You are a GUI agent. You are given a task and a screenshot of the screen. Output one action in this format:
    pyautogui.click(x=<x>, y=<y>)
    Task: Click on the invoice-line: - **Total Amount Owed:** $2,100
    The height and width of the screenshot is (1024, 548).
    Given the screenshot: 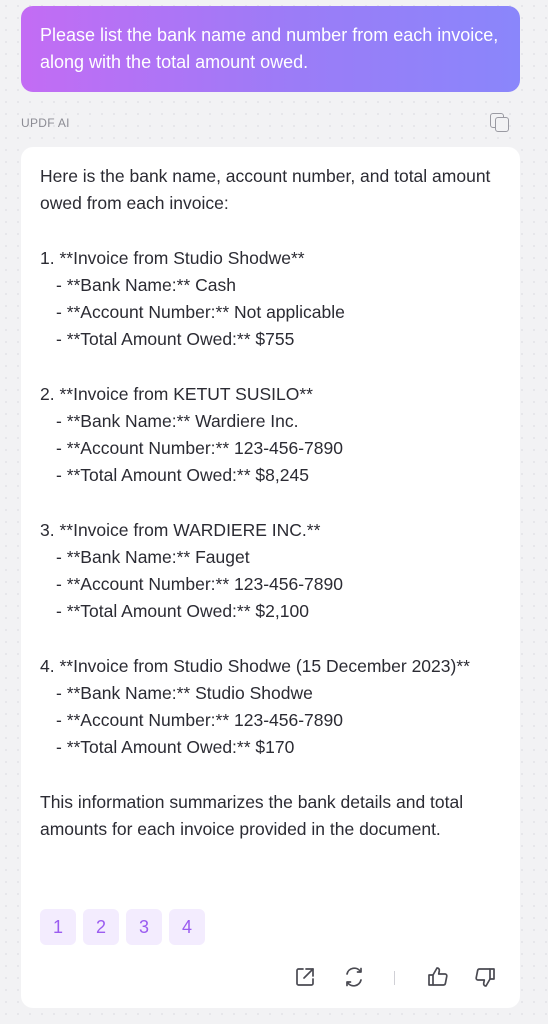 What is the action you would take?
    pyautogui.click(x=182, y=611)
    